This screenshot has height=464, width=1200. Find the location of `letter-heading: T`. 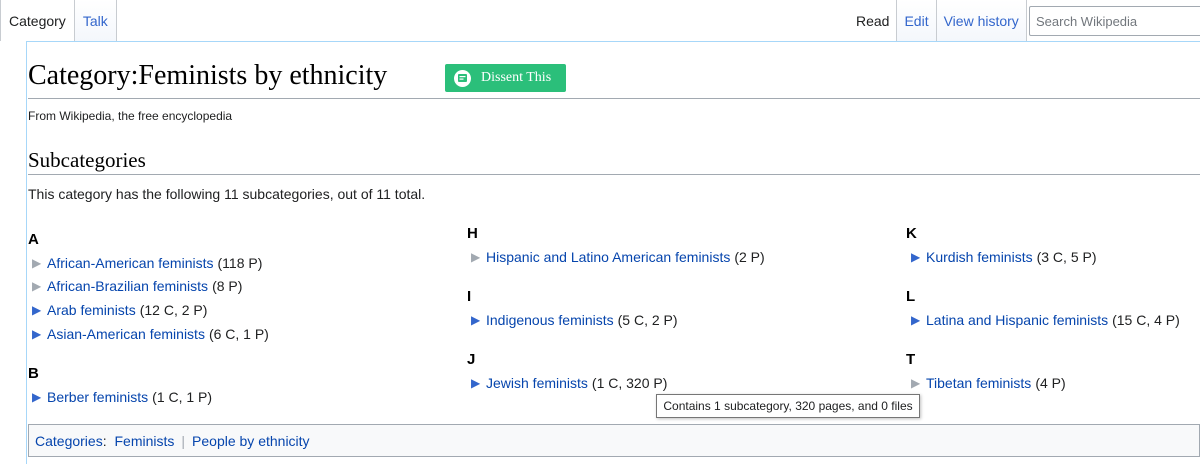

letter-heading: T is located at coordinates (911, 359).